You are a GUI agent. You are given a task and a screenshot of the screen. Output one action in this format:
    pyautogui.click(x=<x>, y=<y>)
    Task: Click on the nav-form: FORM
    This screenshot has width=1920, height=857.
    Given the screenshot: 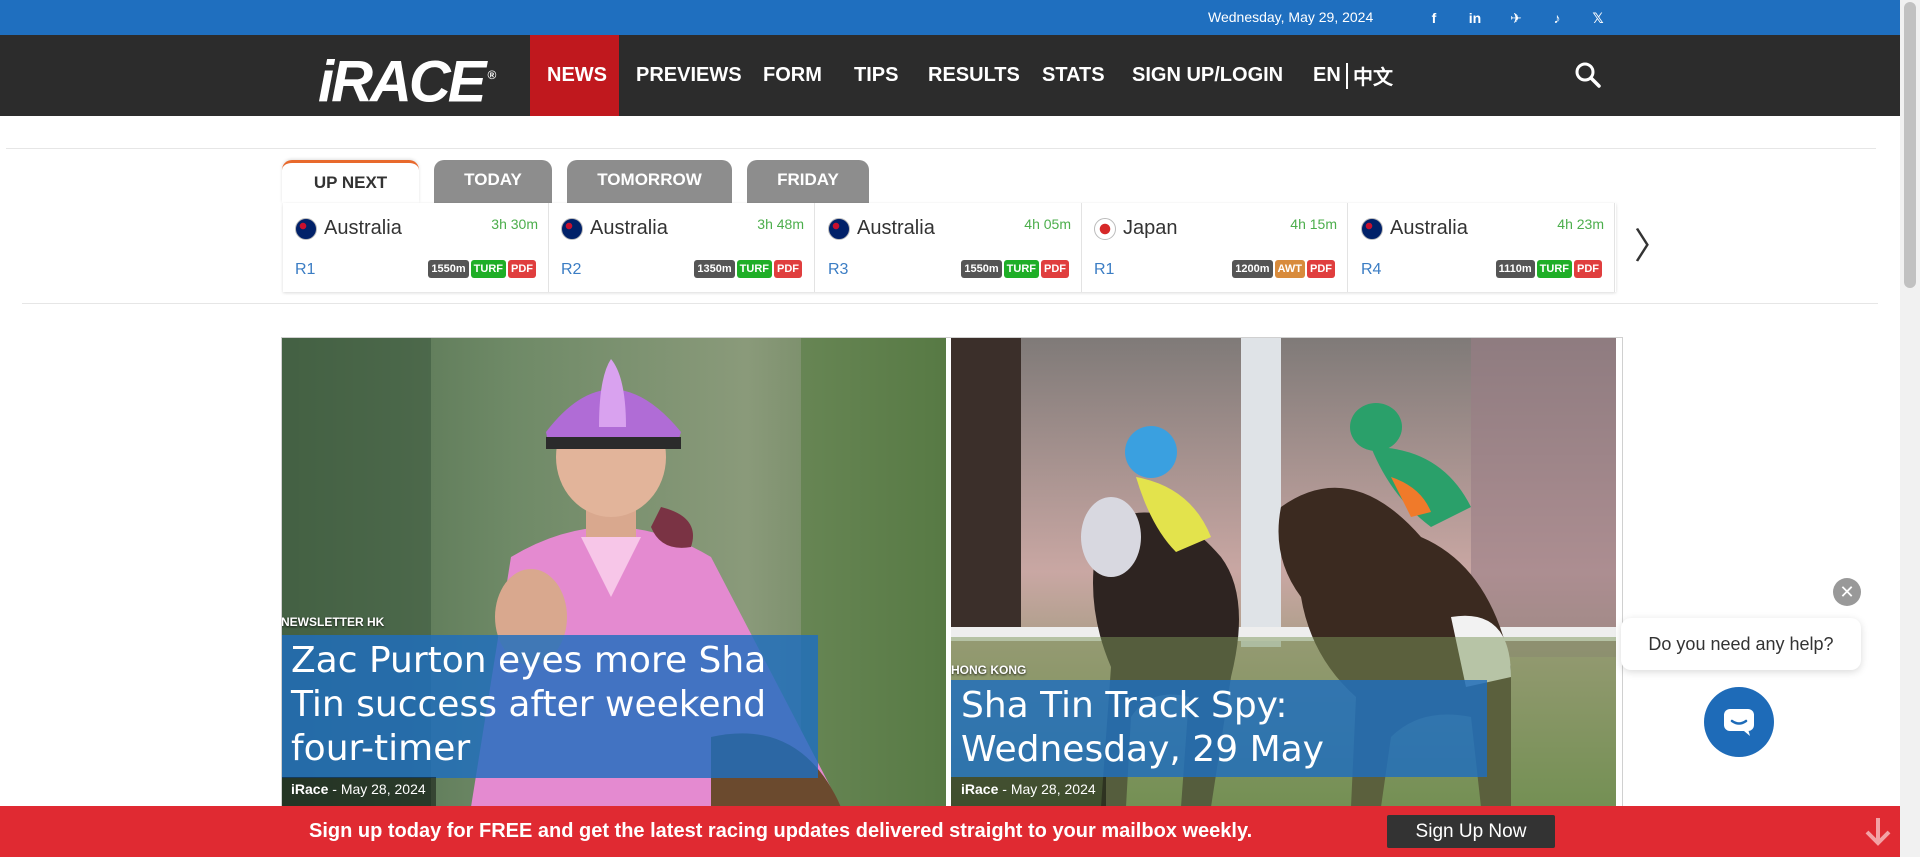 What is the action you would take?
    pyautogui.click(x=792, y=75)
    